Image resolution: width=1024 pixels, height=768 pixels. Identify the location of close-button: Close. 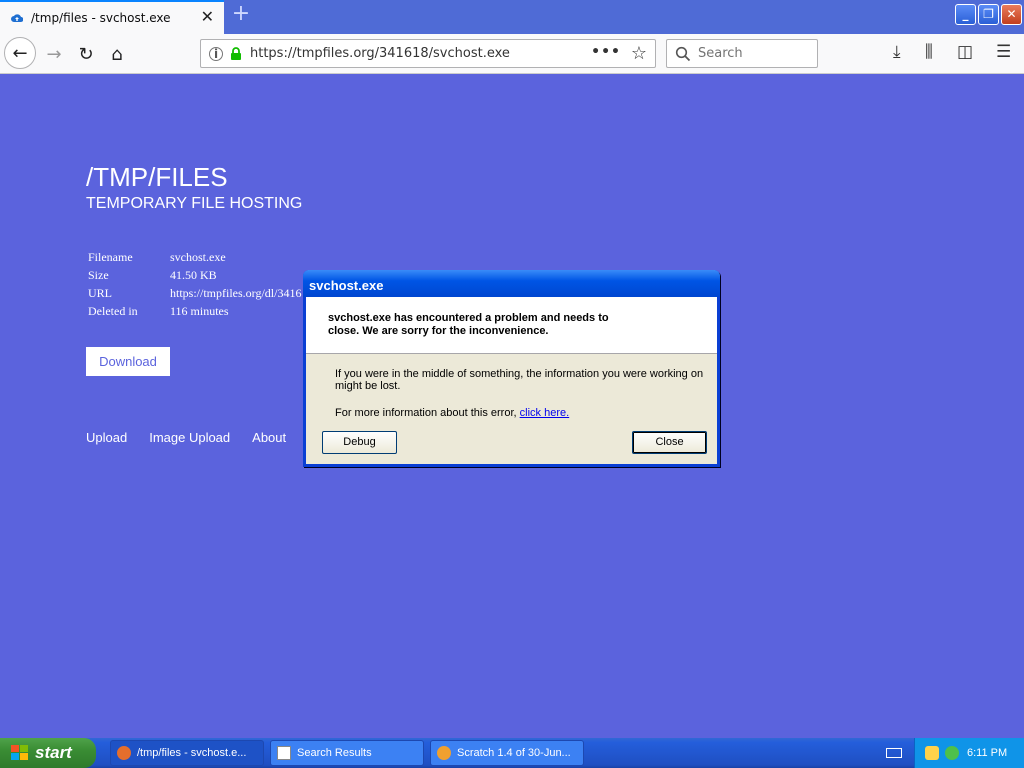
(669, 442).